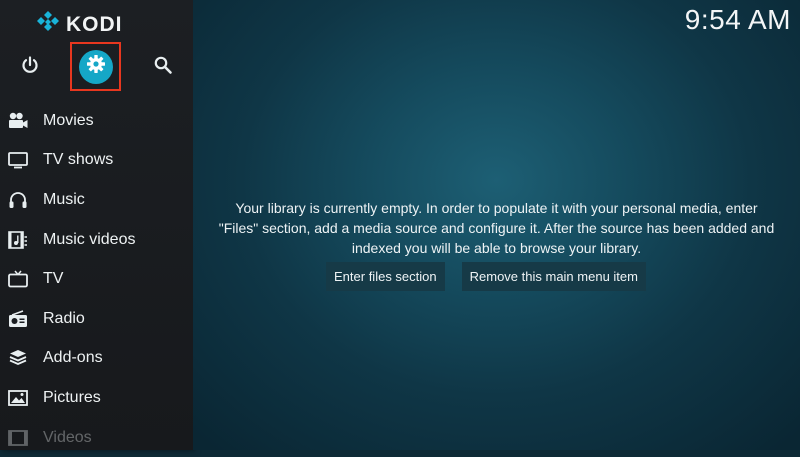 The image size is (800, 457). What do you see at coordinates (96, 121) in the screenshot?
I see `sidebar-item-movies: Movies` at bounding box center [96, 121].